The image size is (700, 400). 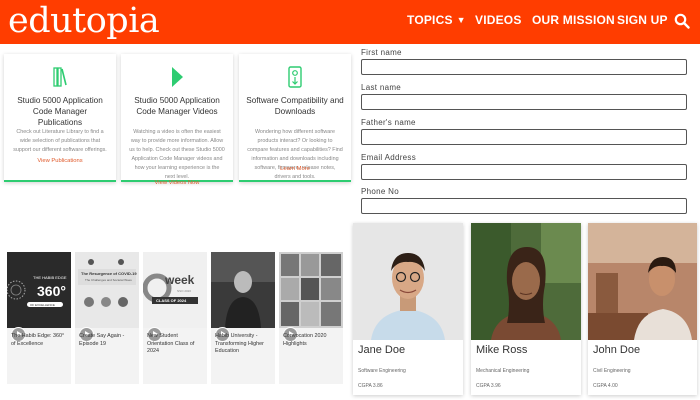 What do you see at coordinates (524, 172) in the screenshot?
I see `email-address-field` at bounding box center [524, 172].